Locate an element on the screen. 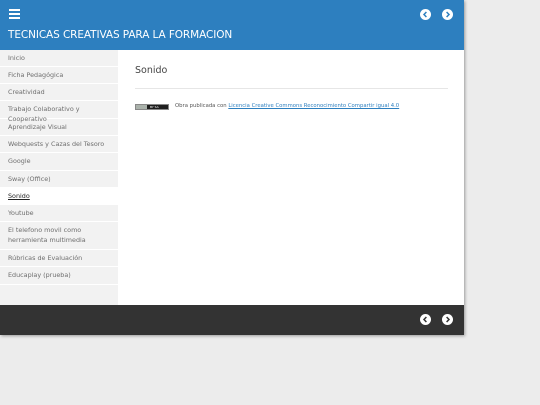 This screenshot has width=540, height=405. site-footer is located at coordinates (232, 320).